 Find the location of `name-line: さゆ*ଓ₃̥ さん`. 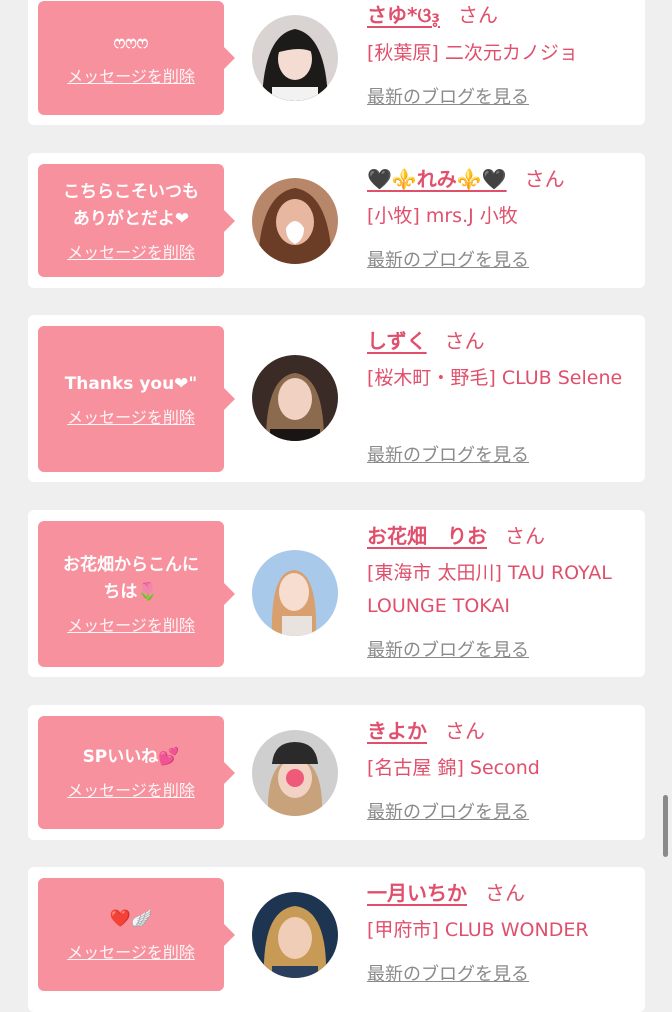

name-line: さゆ*ଓ₃̥ さん is located at coordinates (432, 15).